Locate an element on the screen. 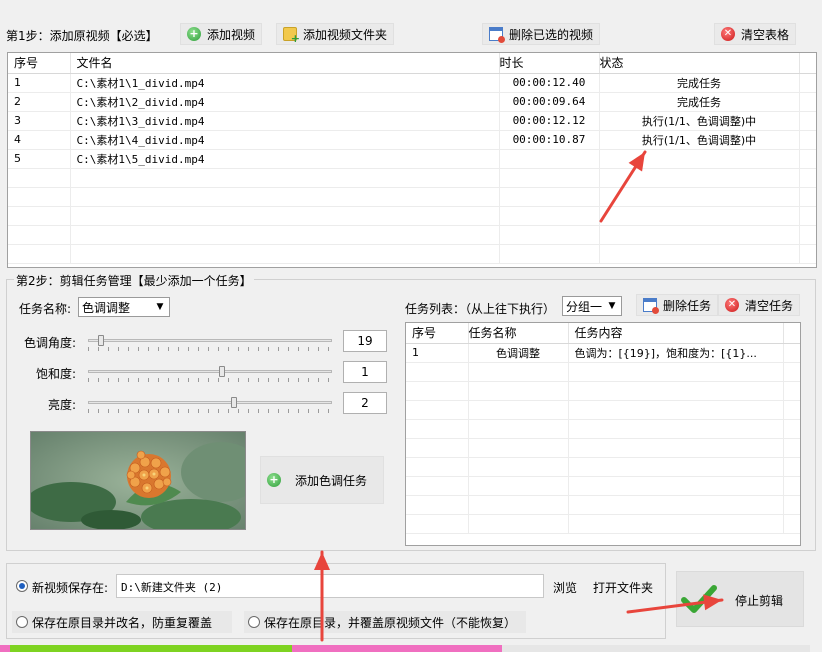 The height and width of the screenshot is (652, 822). progress-fill-green is located at coordinates (151, 648).